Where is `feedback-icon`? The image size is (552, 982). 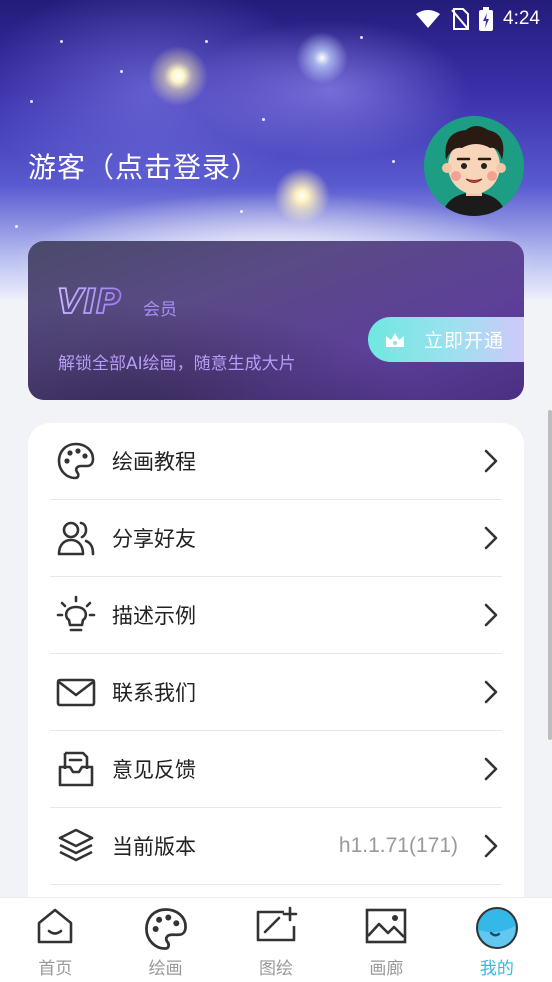
feedback-icon is located at coordinates (76, 769).